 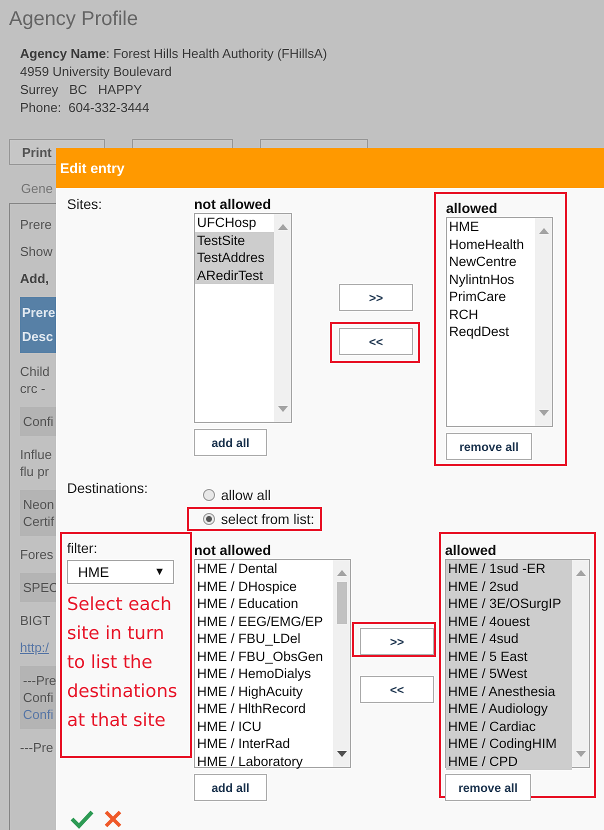 I want to click on page-title: Agency Profile, so click(x=74, y=19).